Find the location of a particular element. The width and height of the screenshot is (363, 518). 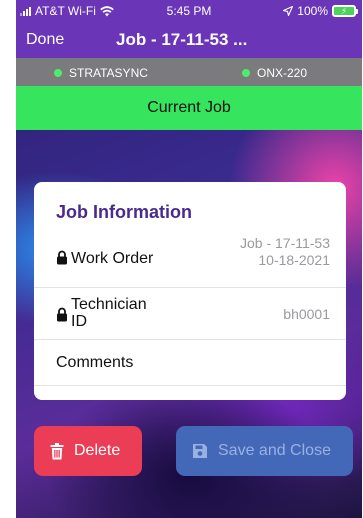

work-order-value: Job - 17-11-53 10-18-2021 is located at coordinates (285, 252).